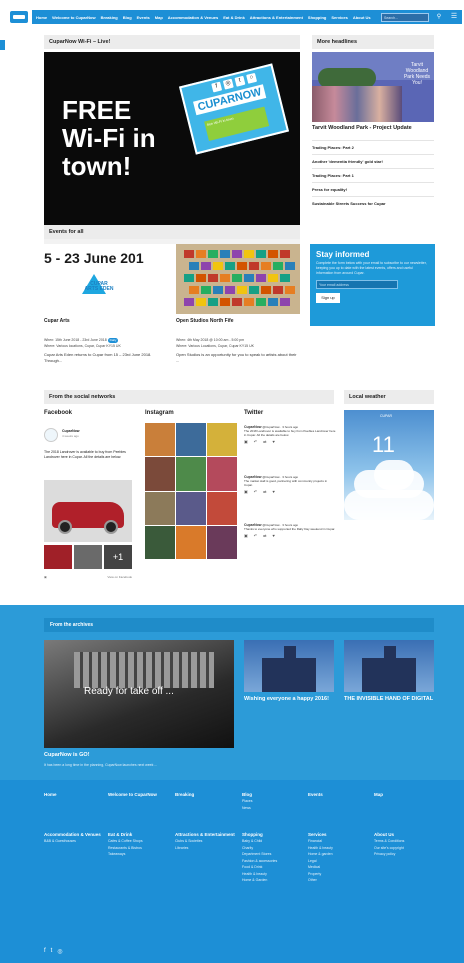 The width and height of the screenshot is (464, 963). I want to click on footer-link: Privacy policy, so click(404, 854).